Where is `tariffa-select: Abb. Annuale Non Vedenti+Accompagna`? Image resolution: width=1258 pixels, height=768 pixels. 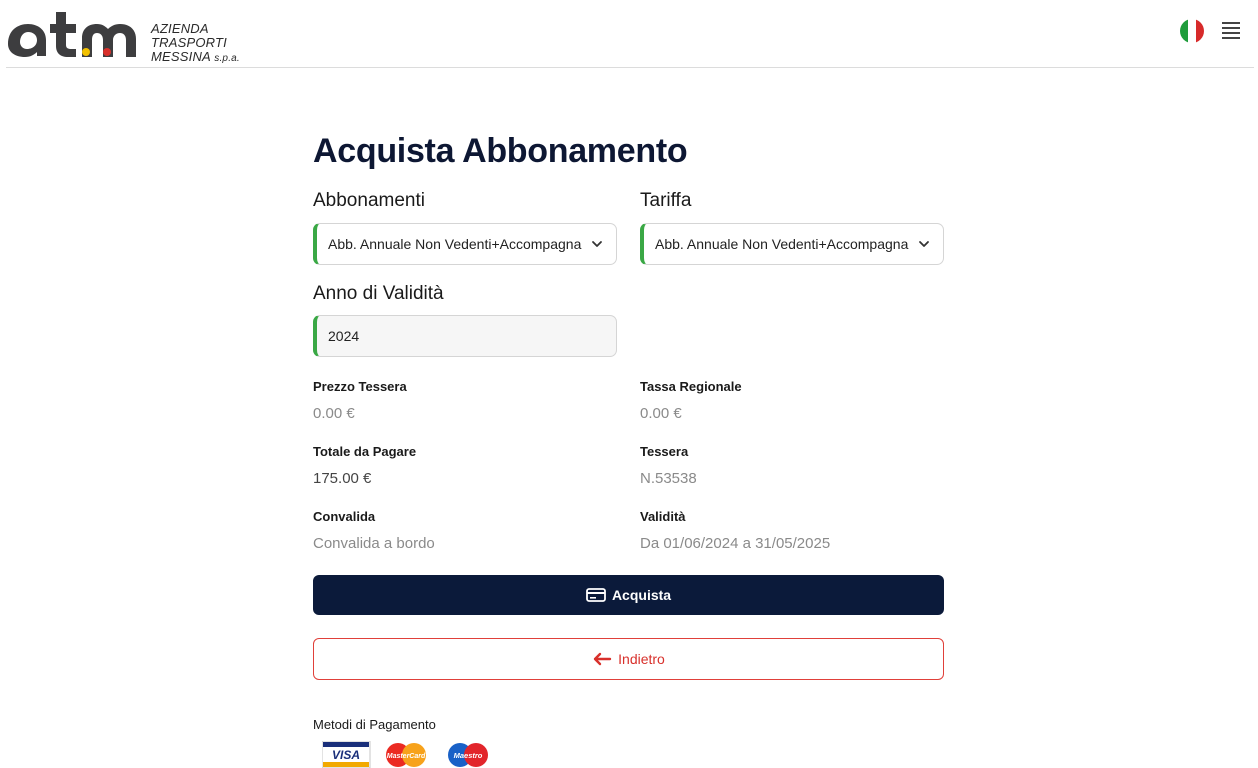
tariffa-select: Abb. Annuale Non Vedenti+Accompagna is located at coordinates (792, 244).